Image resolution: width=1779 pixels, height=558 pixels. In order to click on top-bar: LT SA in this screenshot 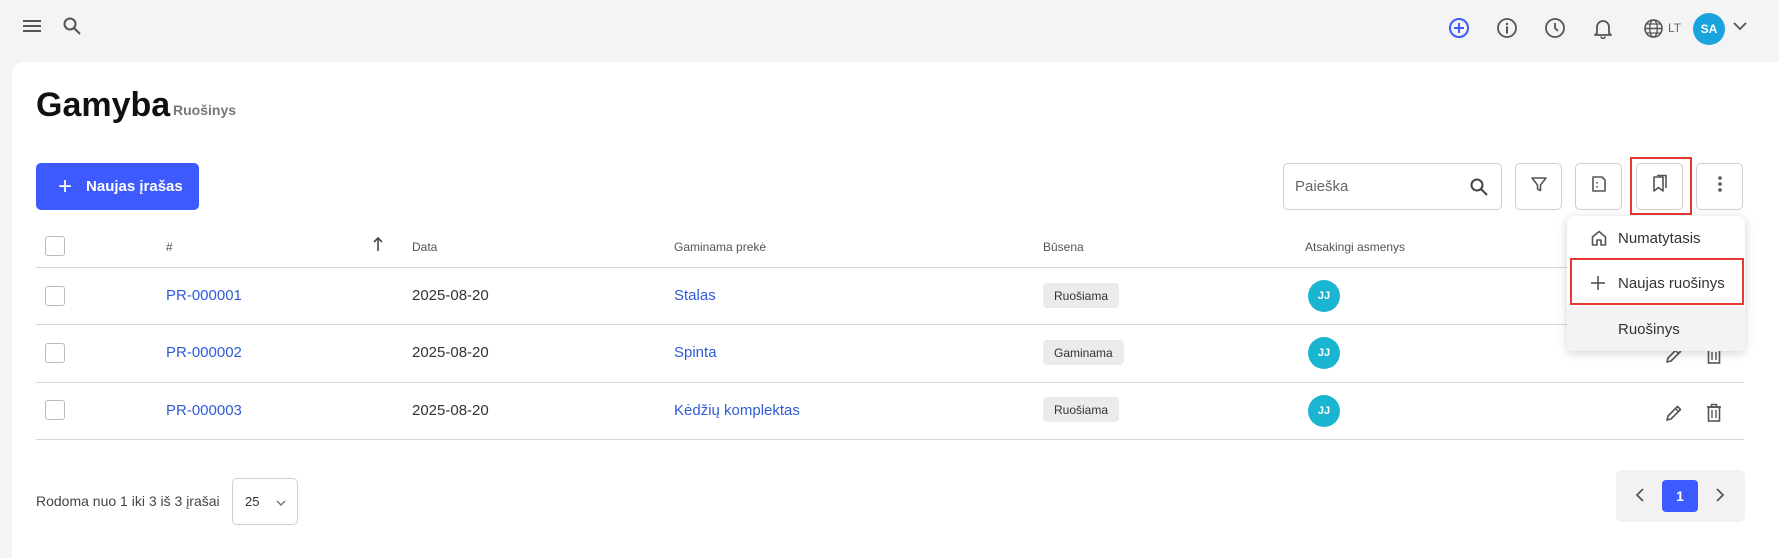, I will do `click(889, 29)`.